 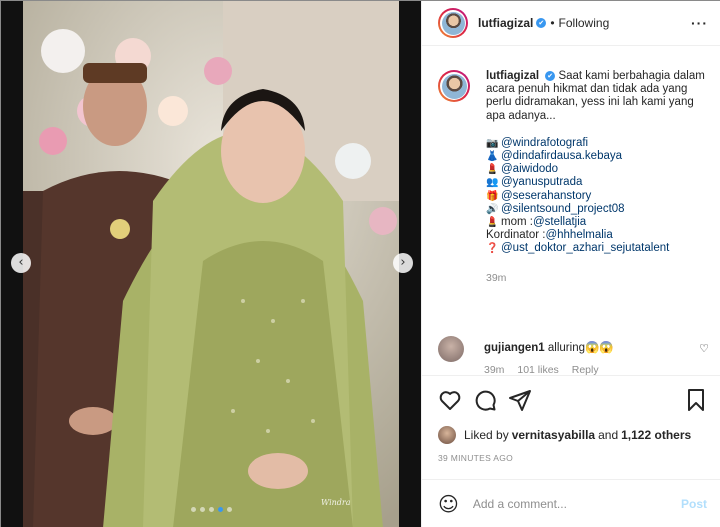 What do you see at coordinates (485, 400) in the screenshot?
I see `comment-bubble-icon` at bounding box center [485, 400].